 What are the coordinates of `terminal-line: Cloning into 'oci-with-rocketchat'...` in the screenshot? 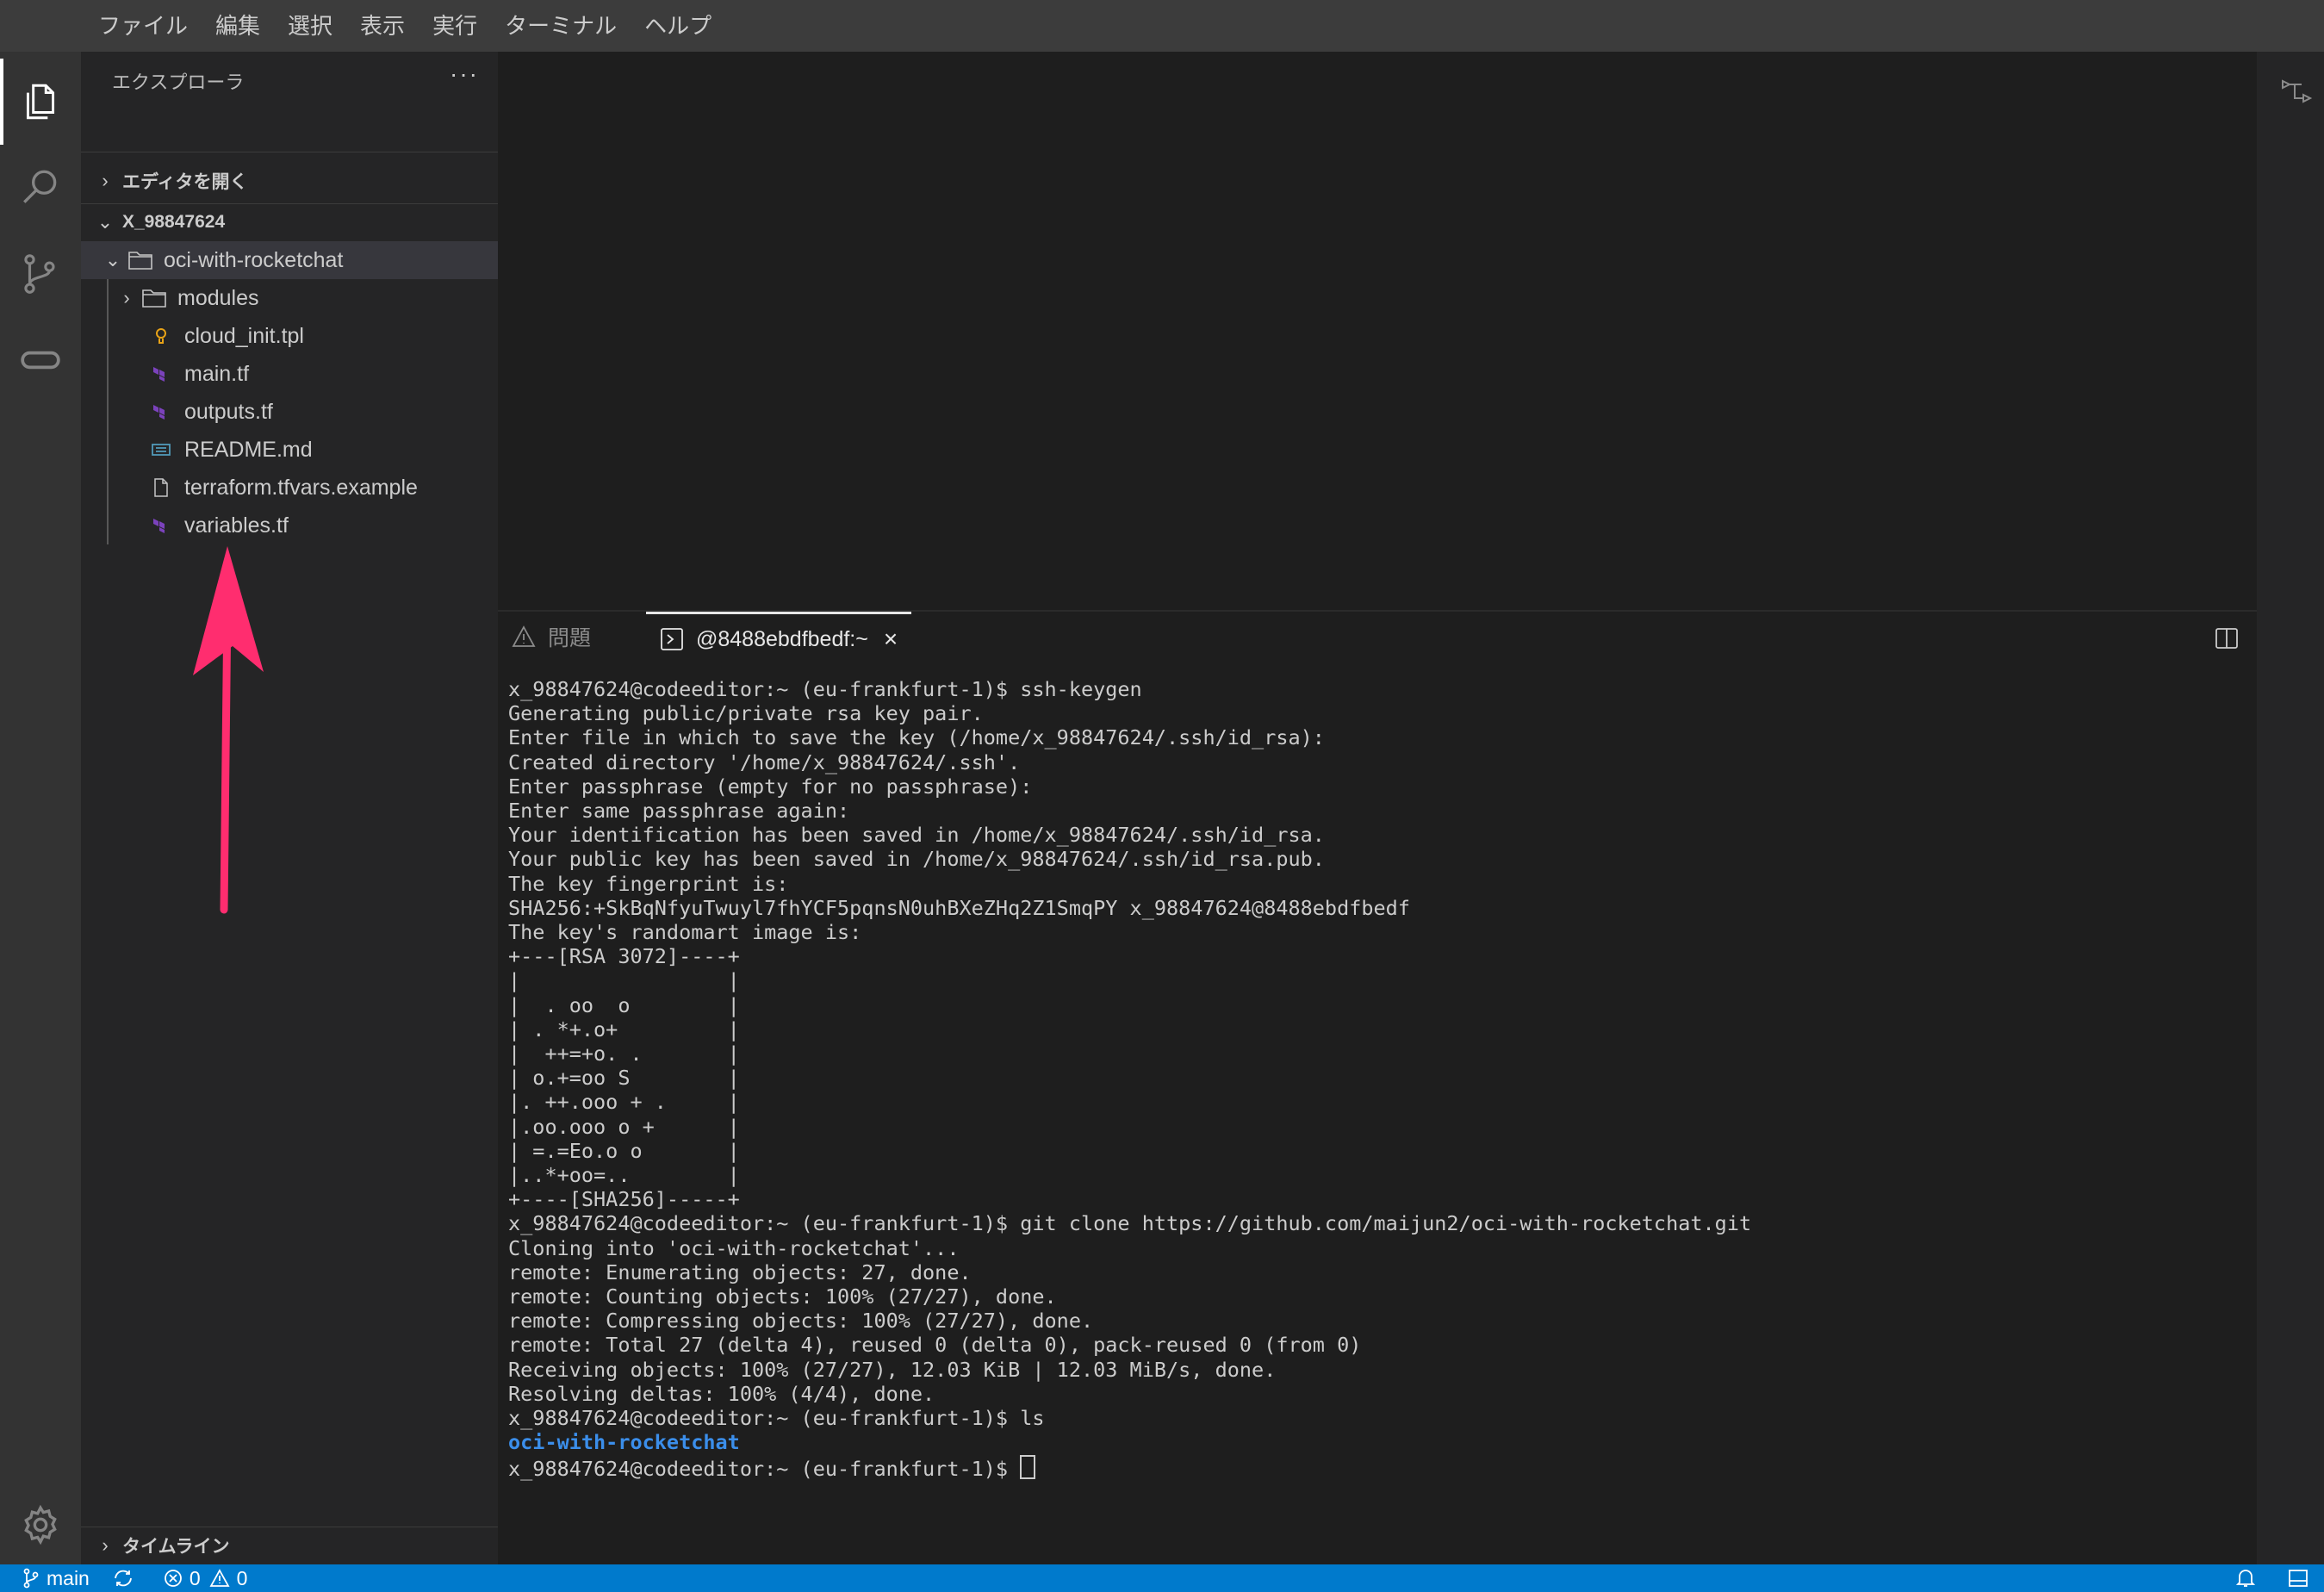 It's located at (734, 1248).